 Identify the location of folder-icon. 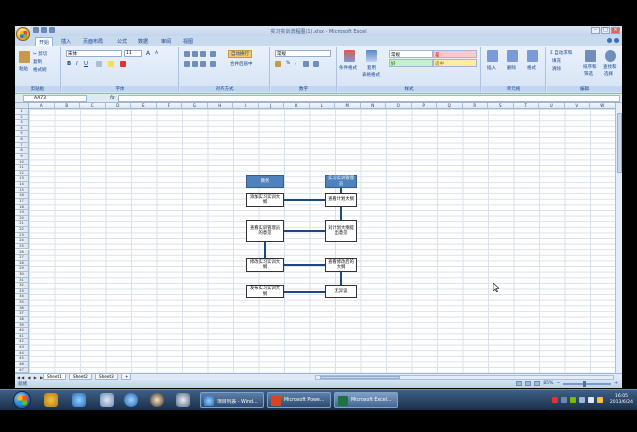
(51, 400).